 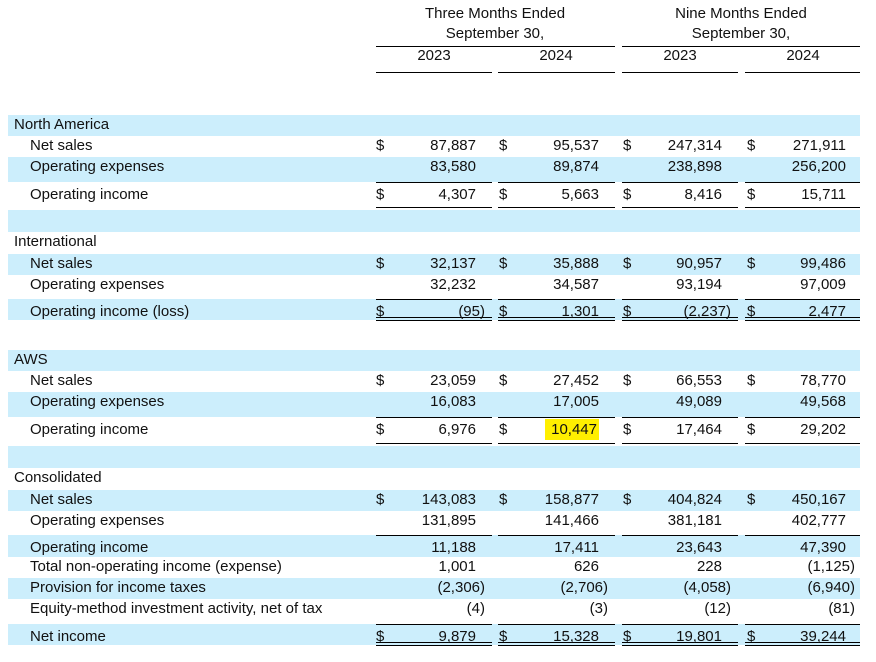 What do you see at coordinates (823, 380) in the screenshot?
I see `value: 78,770` at bounding box center [823, 380].